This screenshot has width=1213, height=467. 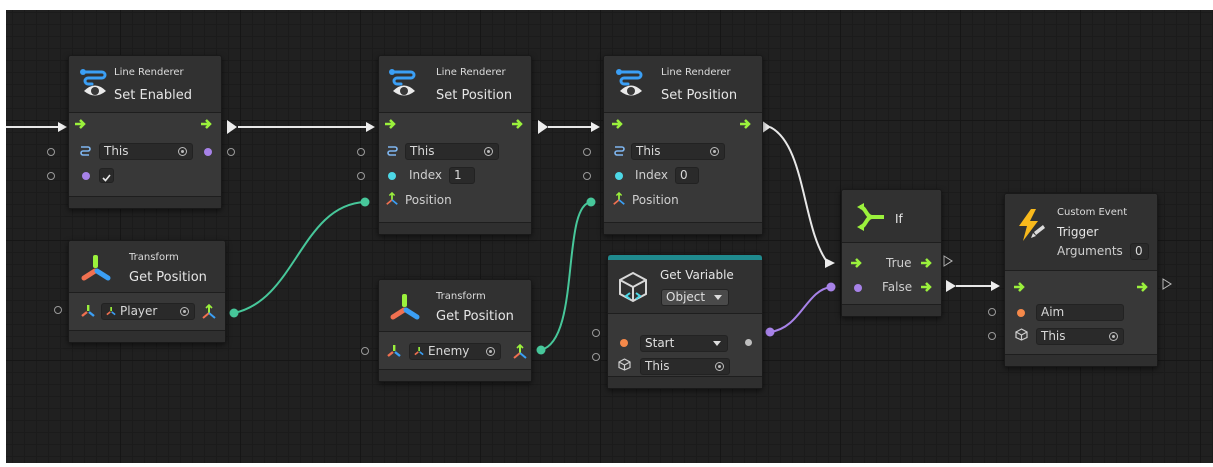 What do you see at coordinates (428, 200) in the screenshot?
I see `position-label: Position` at bounding box center [428, 200].